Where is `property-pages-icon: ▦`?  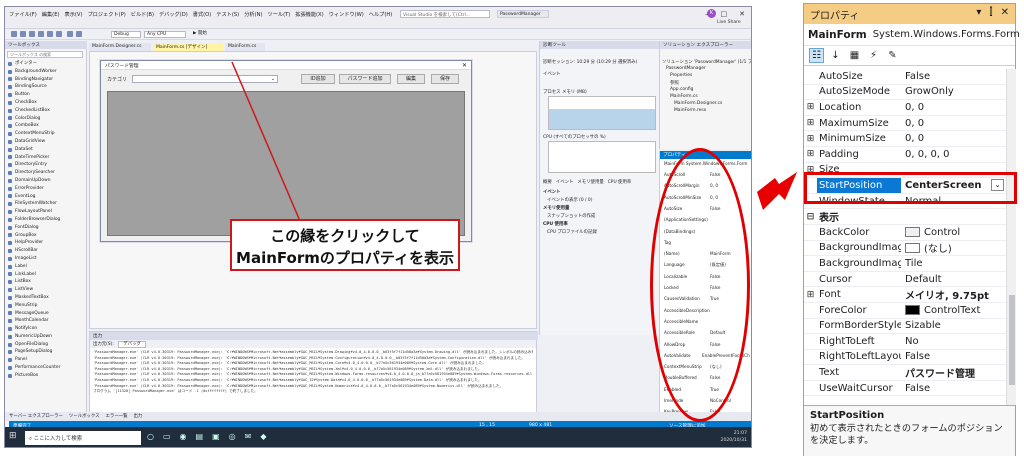
property-pages-icon: ▦ is located at coordinates (854, 55).